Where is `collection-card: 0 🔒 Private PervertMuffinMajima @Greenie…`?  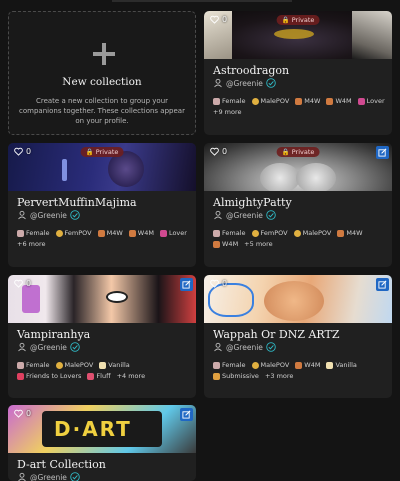 collection-card: 0 🔒 Private PervertMuffinMajima @Greenie… is located at coordinates (102, 205).